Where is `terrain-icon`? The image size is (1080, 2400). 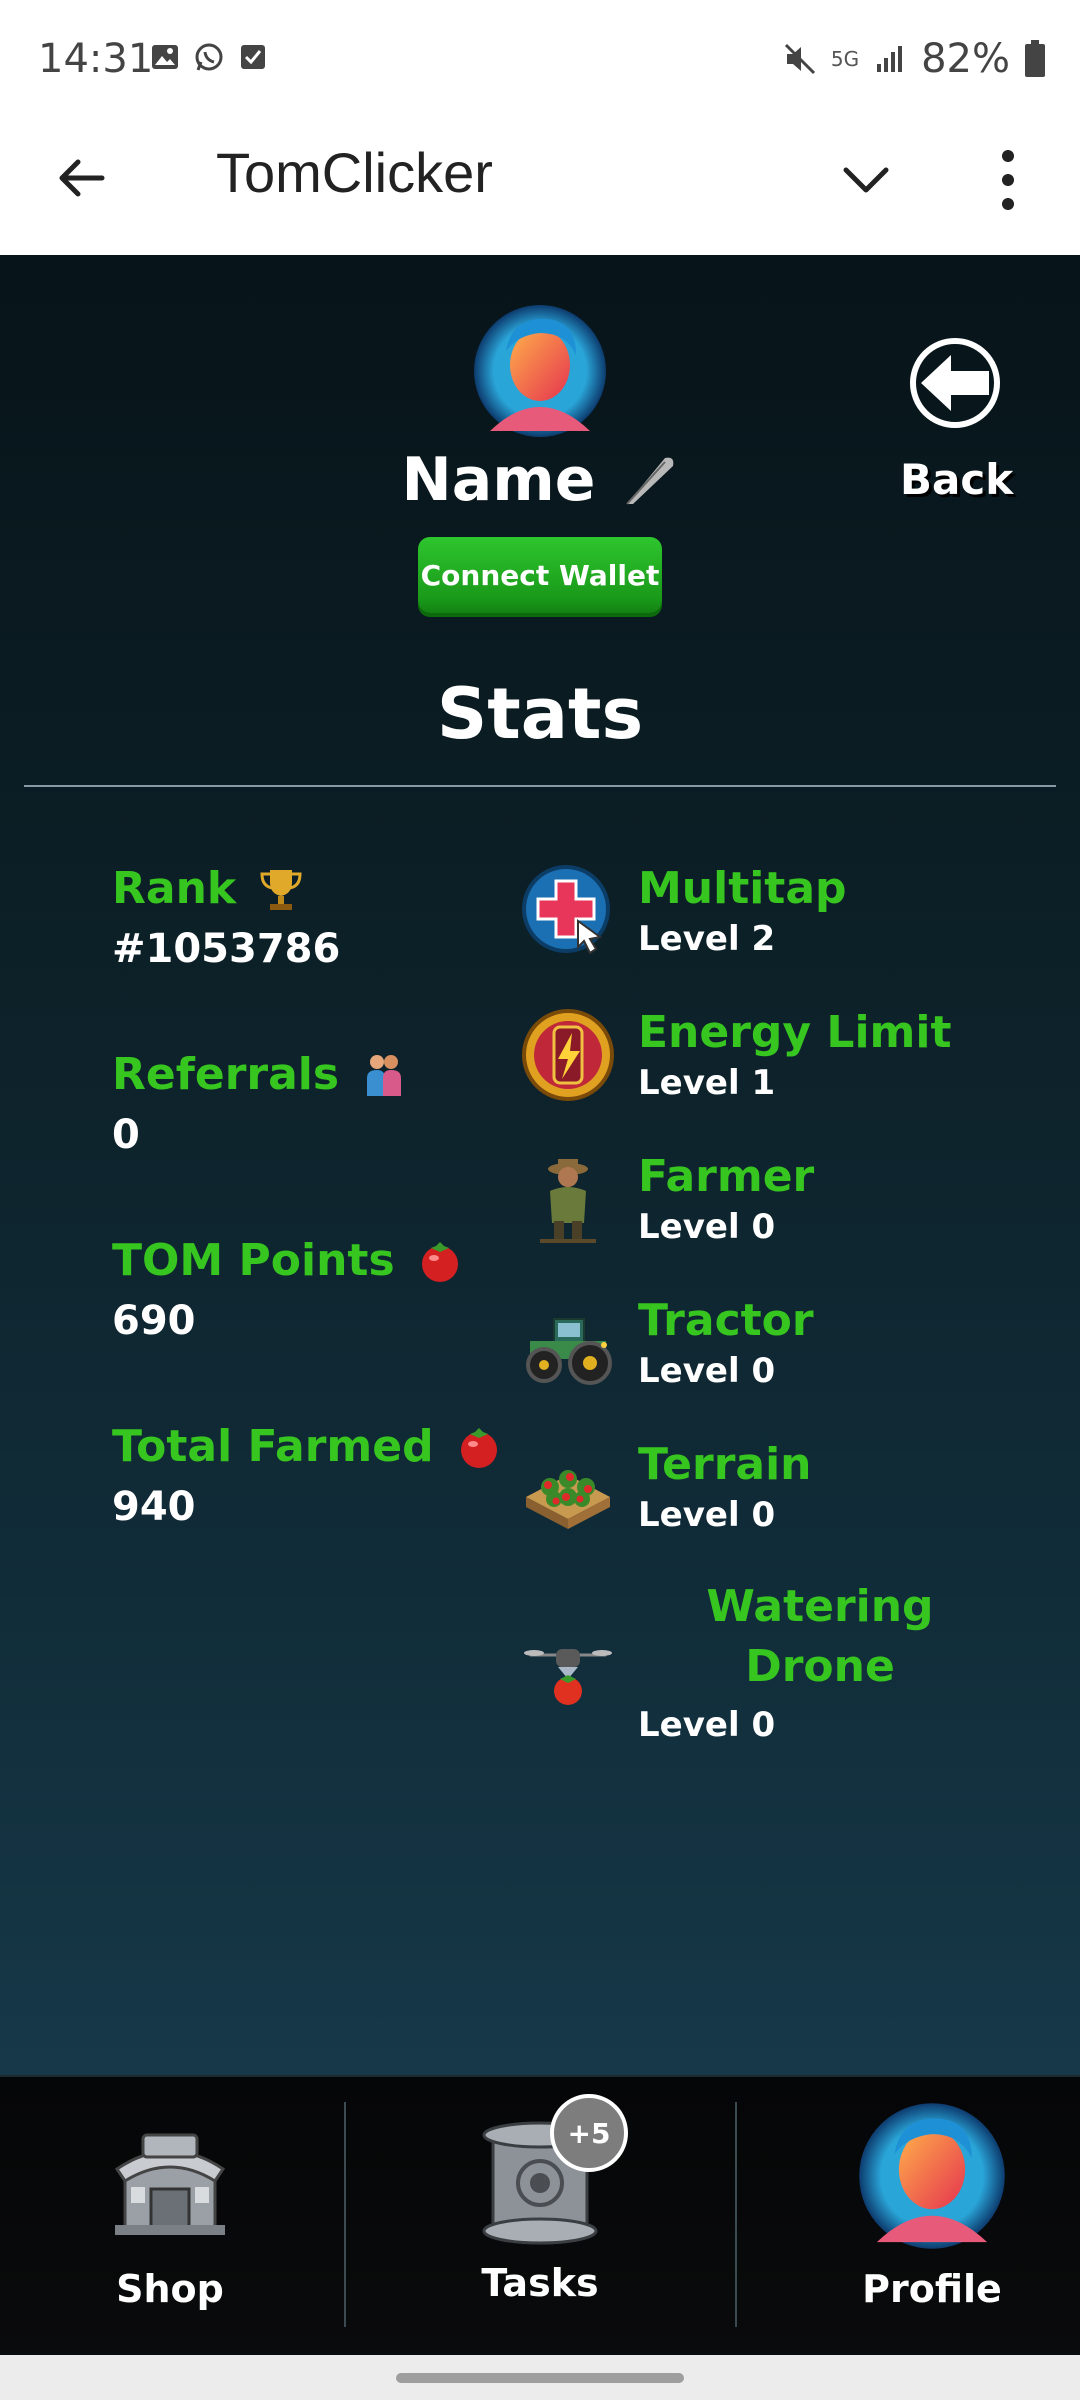
terrain-icon is located at coordinates (568, 1499).